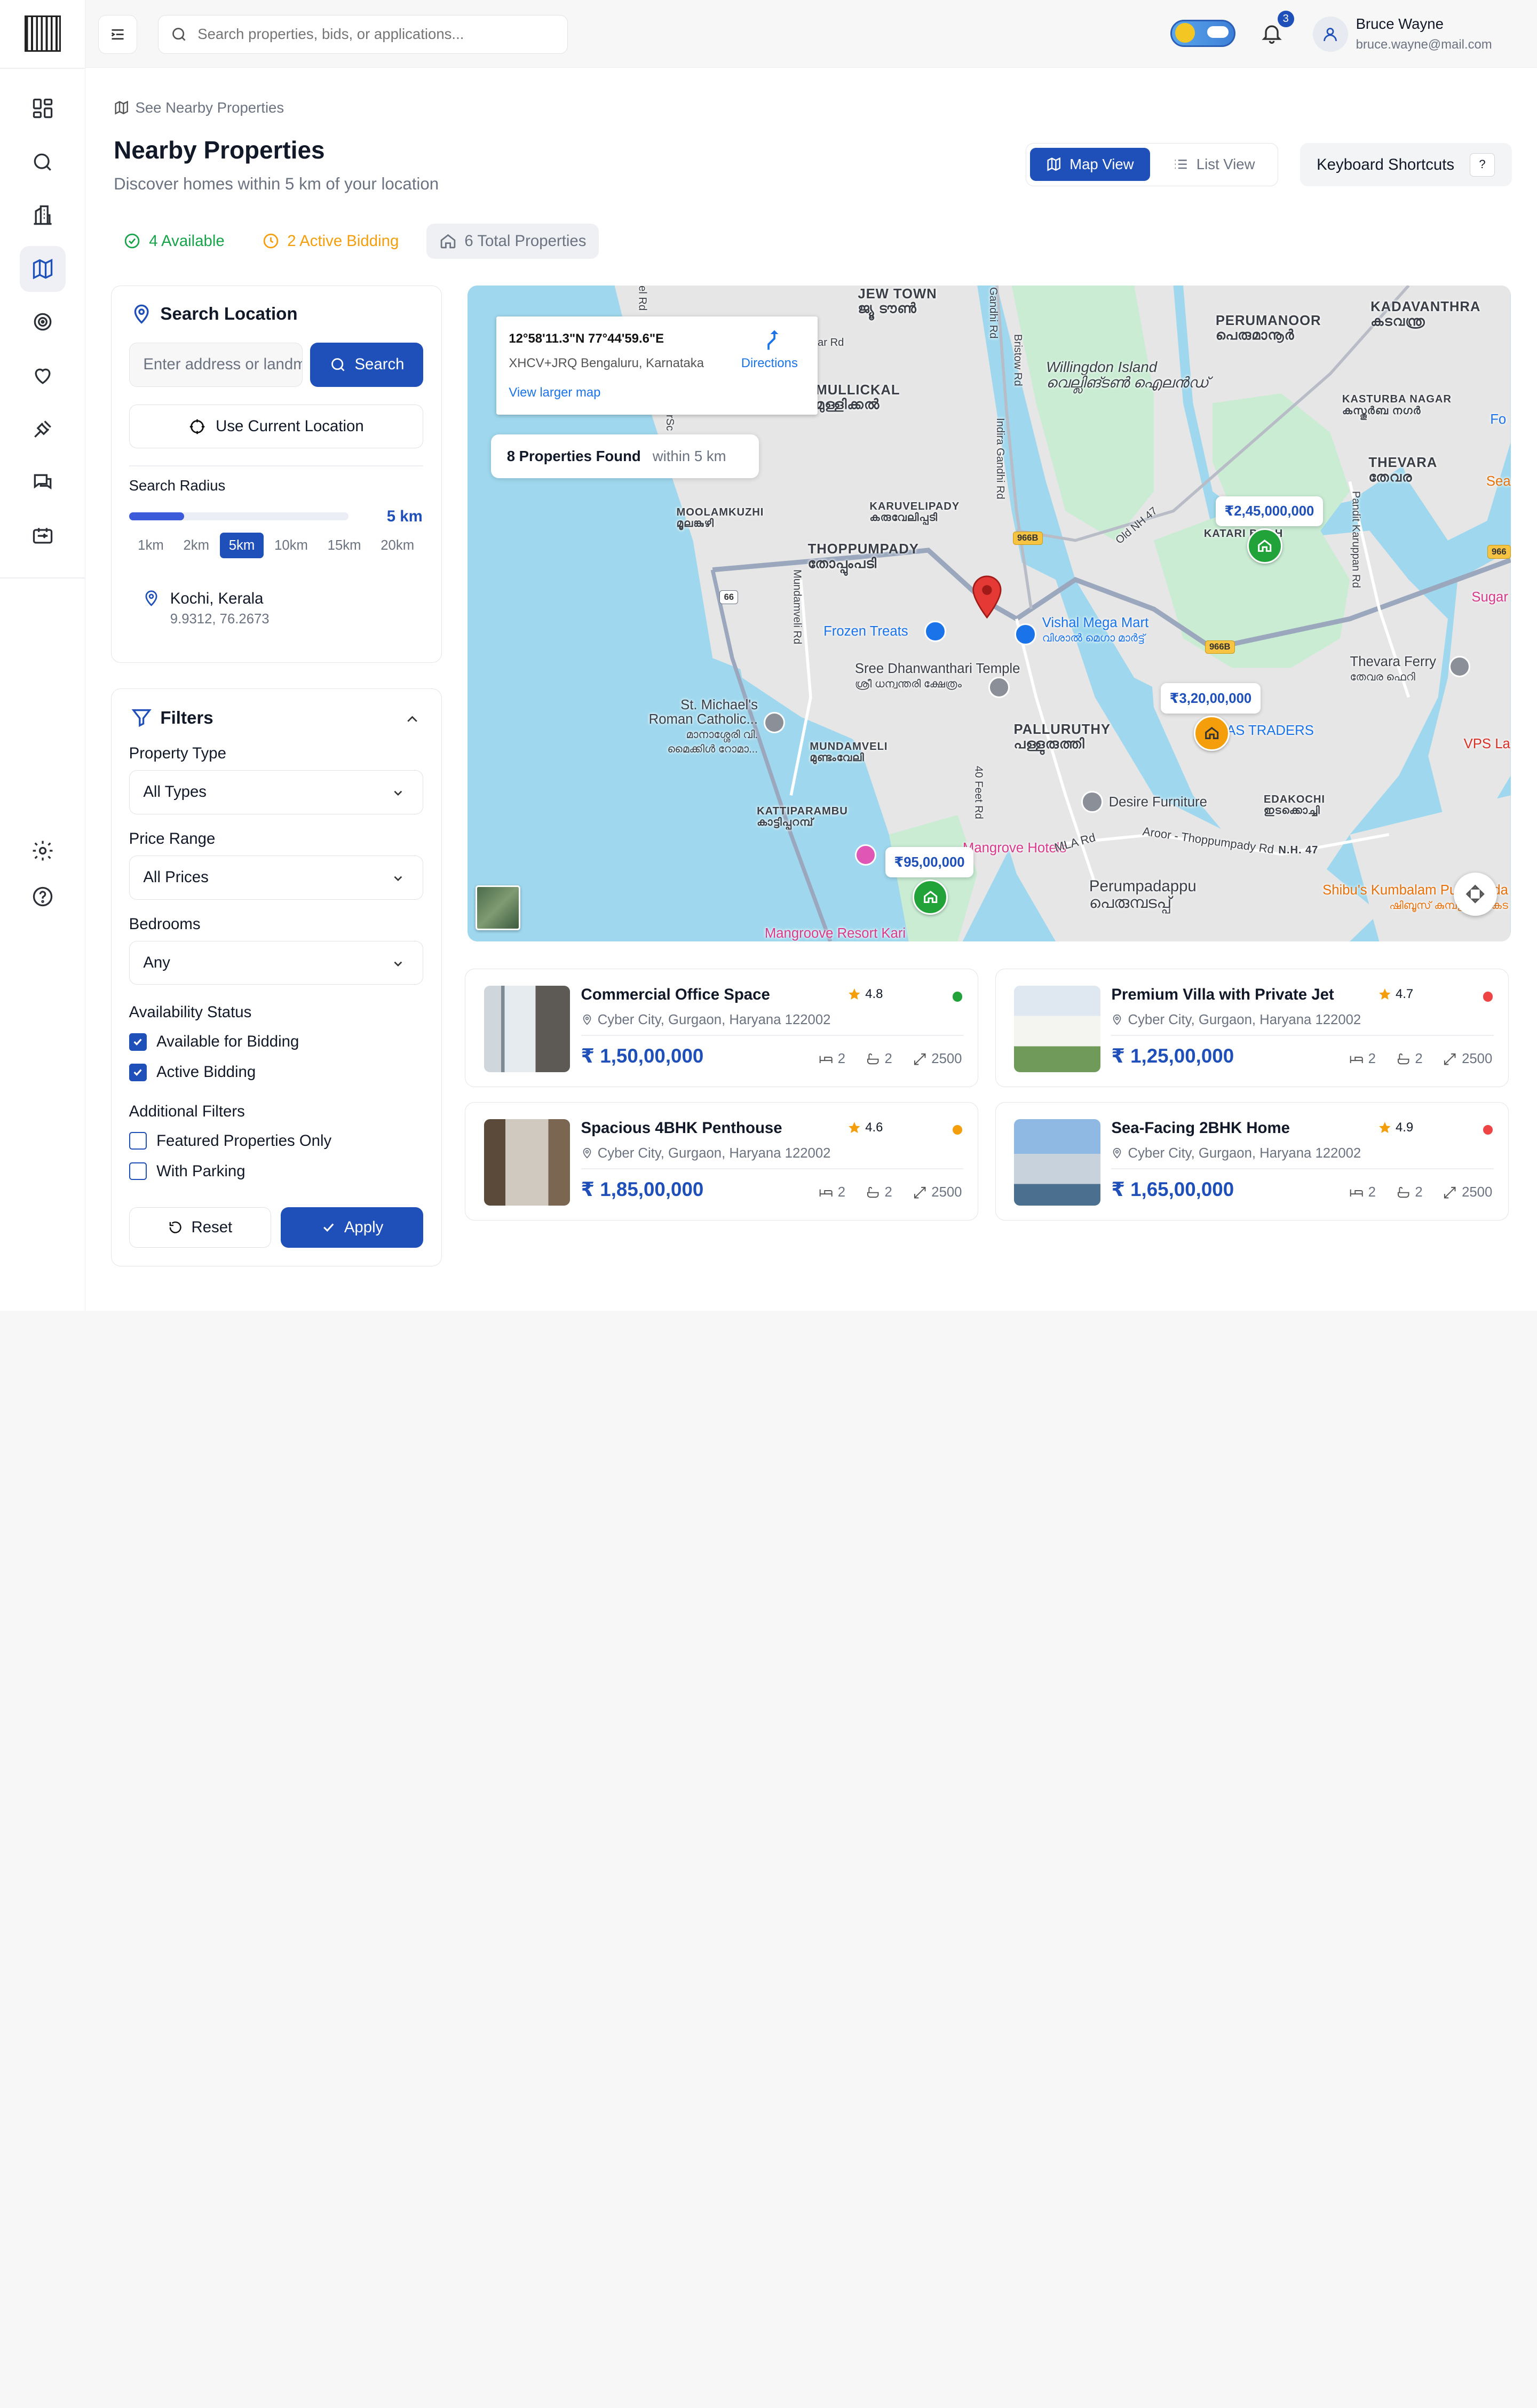  What do you see at coordinates (1214, 164) in the screenshot?
I see `list-view-button: List View` at bounding box center [1214, 164].